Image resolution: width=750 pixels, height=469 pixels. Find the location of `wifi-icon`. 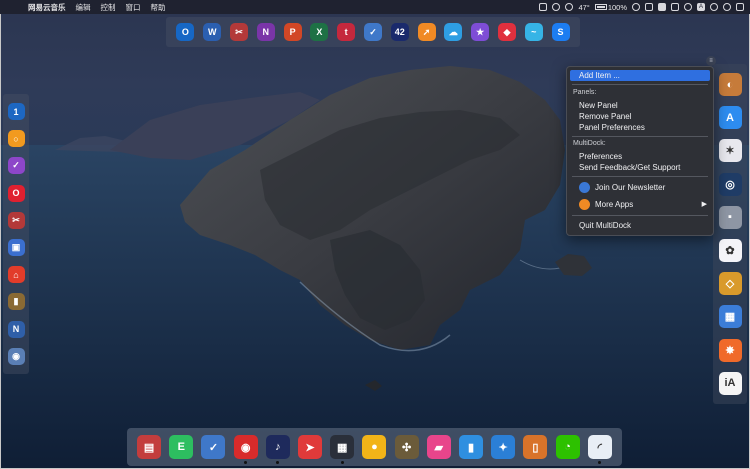

wifi-icon is located at coordinates (714, 7).